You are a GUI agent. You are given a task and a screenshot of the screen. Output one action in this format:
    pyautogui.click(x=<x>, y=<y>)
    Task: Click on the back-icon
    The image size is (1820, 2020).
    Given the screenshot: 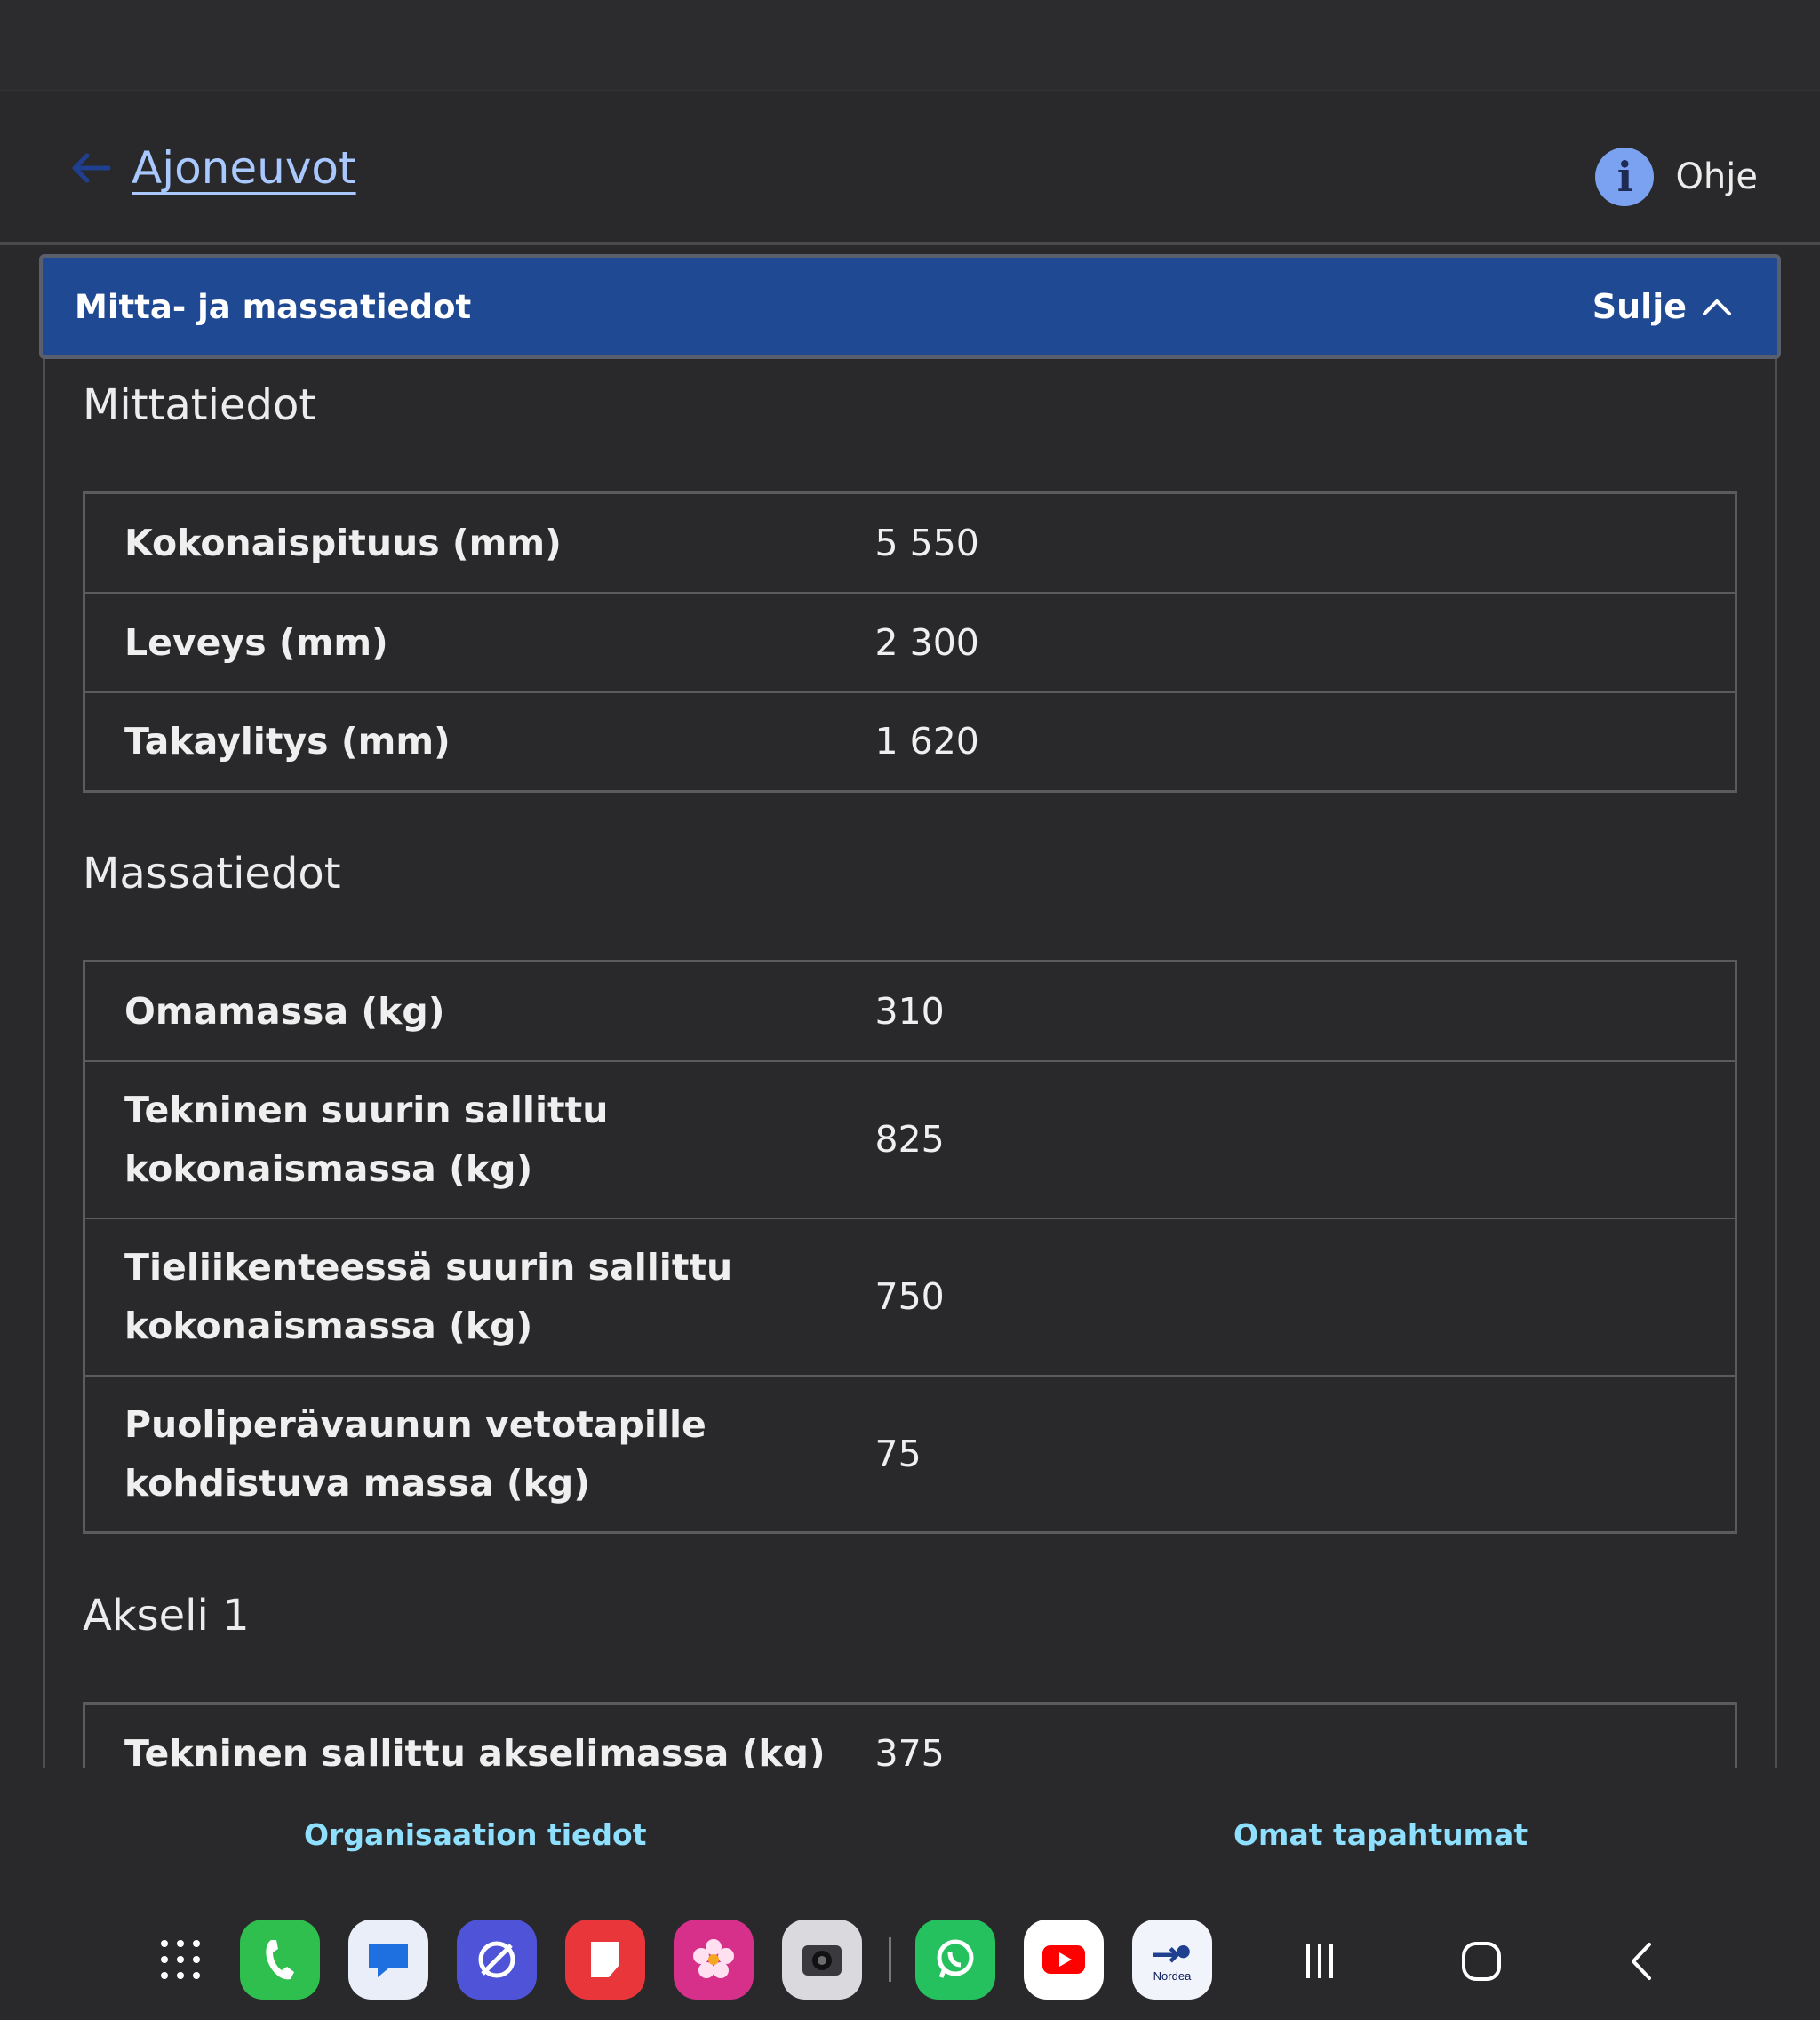 What is the action you would take?
    pyautogui.click(x=1643, y=1961)
    